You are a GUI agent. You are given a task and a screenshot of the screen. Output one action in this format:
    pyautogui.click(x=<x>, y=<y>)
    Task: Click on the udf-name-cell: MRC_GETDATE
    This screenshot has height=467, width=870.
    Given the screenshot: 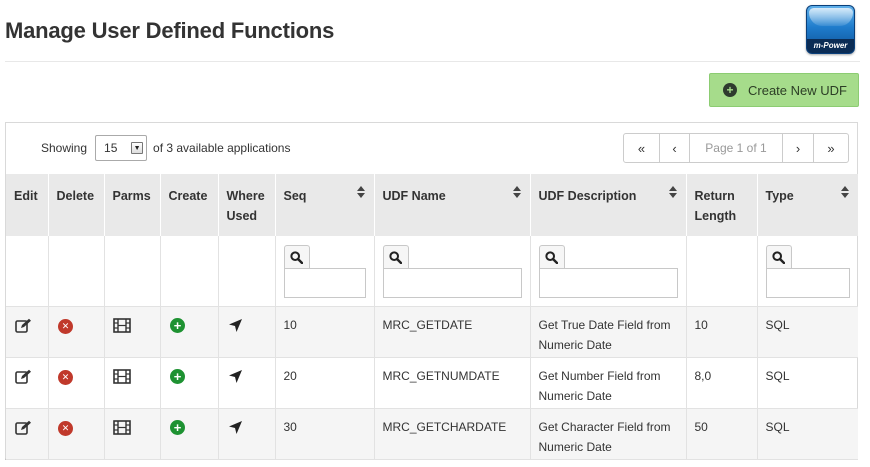 What is the action you would take?
    pyautogui.click(x=451, y=332)
    